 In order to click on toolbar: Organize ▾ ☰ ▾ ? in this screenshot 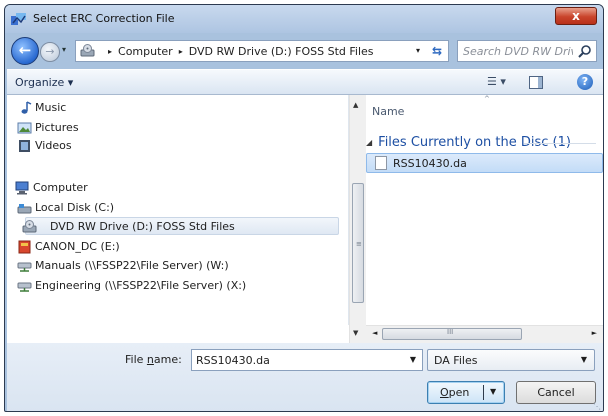, I will do `click(305, 82)`.